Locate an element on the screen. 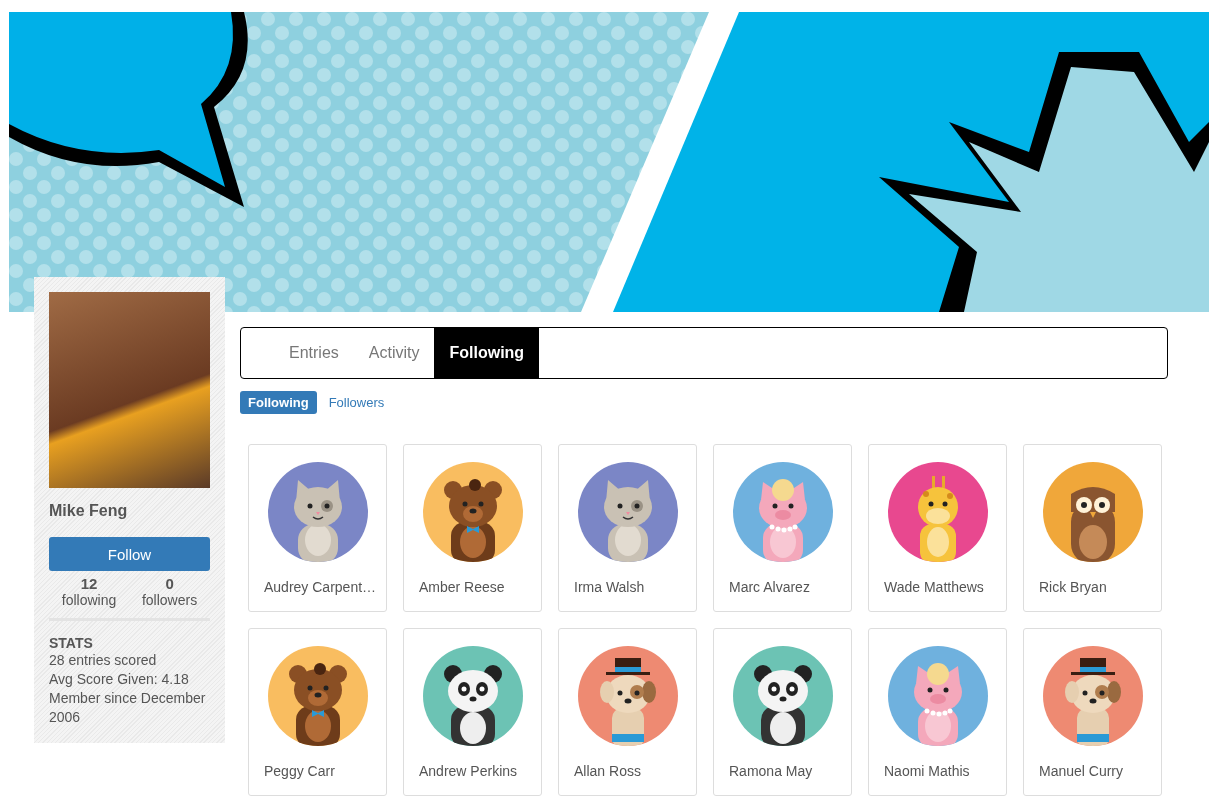 The height and width of the screenshot is (811, 1217). stat-text: 28 entries scored is located at coordinates (103, 660).